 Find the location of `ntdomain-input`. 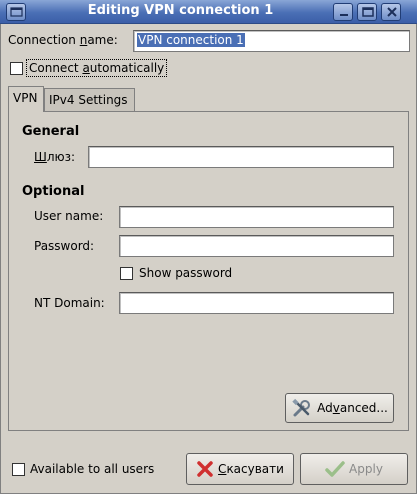

ntdomain-input is located at coordinates (256, 303).